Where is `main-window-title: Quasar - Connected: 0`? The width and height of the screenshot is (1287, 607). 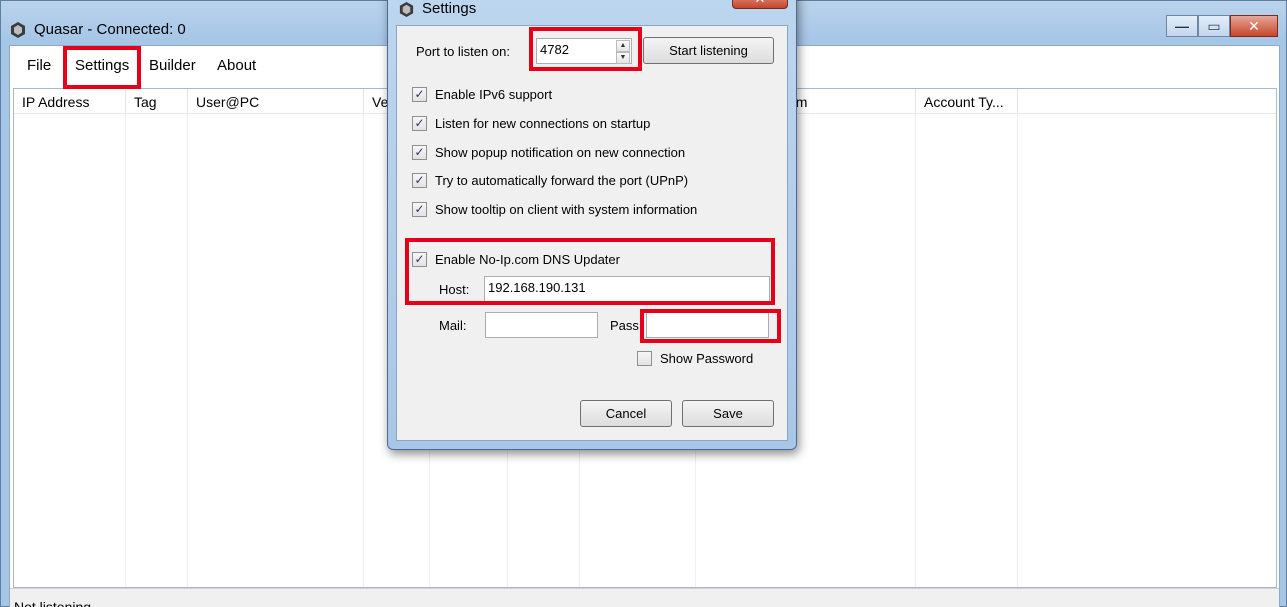 main-window-title: Quasar - Connected: 0 is located at coordinates (110, 29).